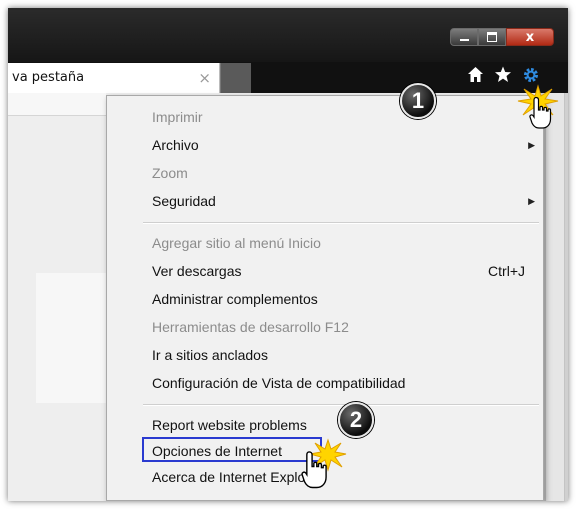 Image resolution: width=576 pixels, height=509 pixels. I want to click on menu-item-label: Report website problems, so click(229, 425).